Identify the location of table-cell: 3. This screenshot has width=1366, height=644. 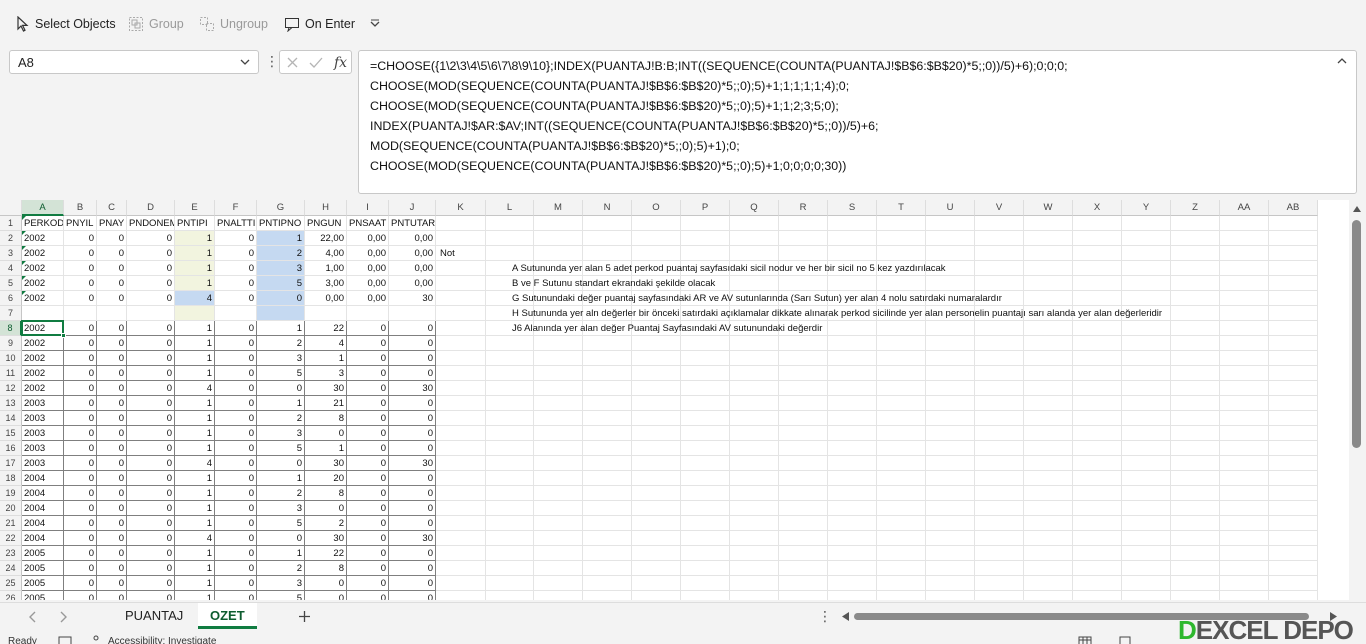
(281, 358).